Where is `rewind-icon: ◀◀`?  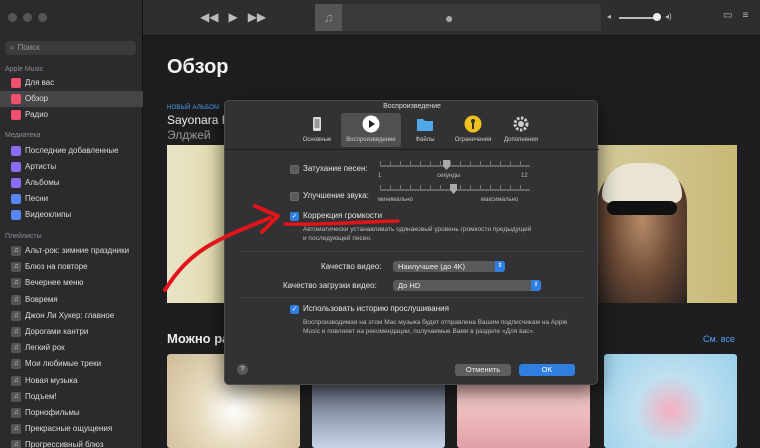 rewind-icon: ◀◀ is located at coordinates (209, 17).